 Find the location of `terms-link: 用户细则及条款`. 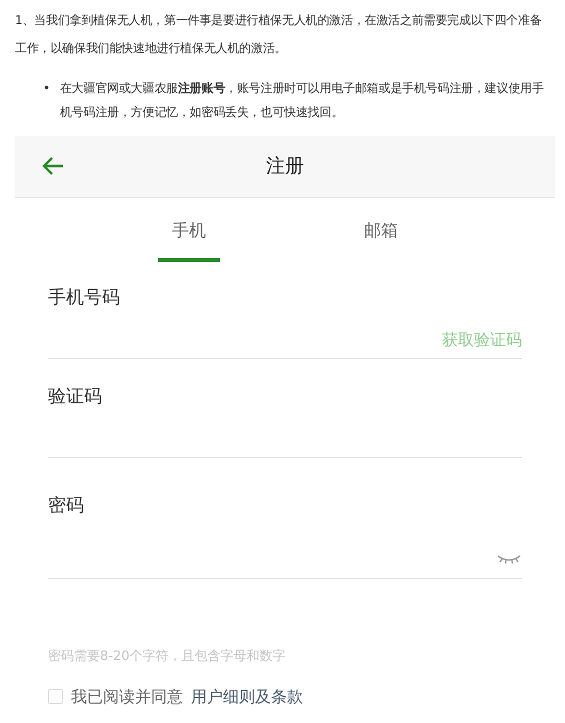

terms-link: 用户细则及条款 is located at coordinates (247, 696).